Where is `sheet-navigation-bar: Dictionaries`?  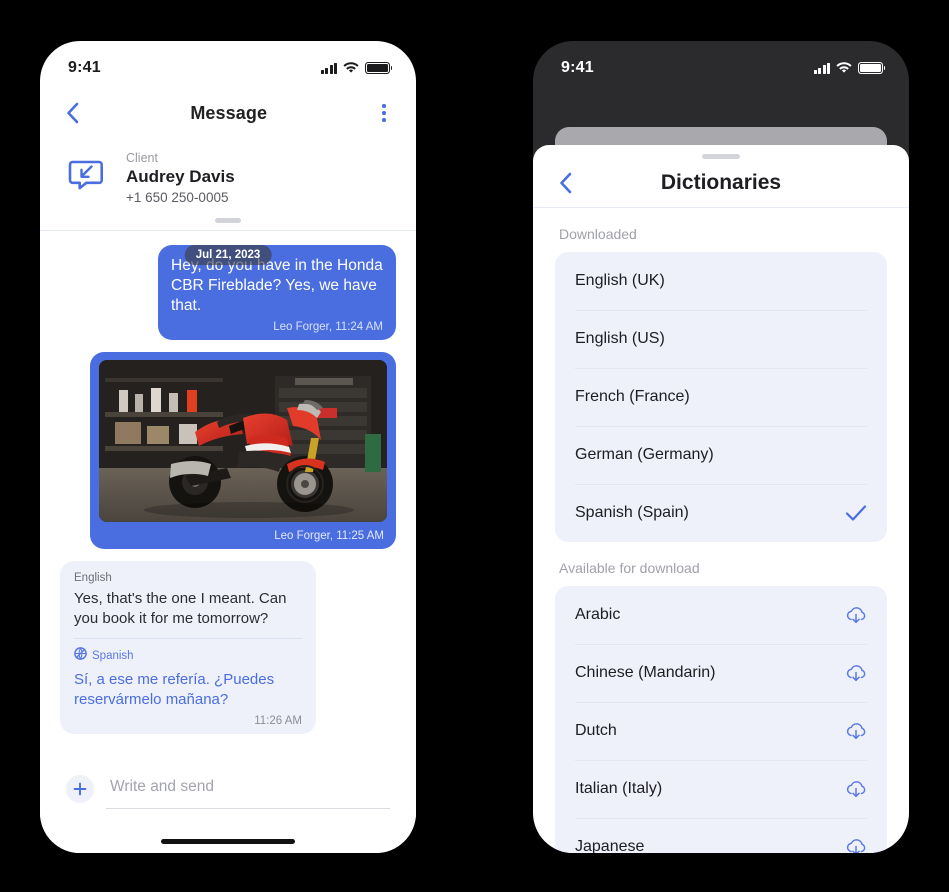 sheet-navigation-bar: Dictionaries is located at coordinates (721, 183).